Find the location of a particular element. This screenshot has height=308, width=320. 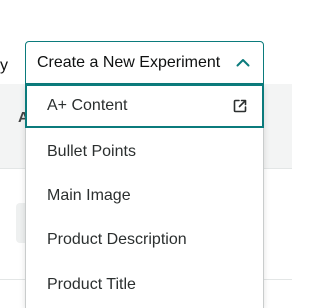

menu-item-label: Main Image is located at coordinates (89, 195).